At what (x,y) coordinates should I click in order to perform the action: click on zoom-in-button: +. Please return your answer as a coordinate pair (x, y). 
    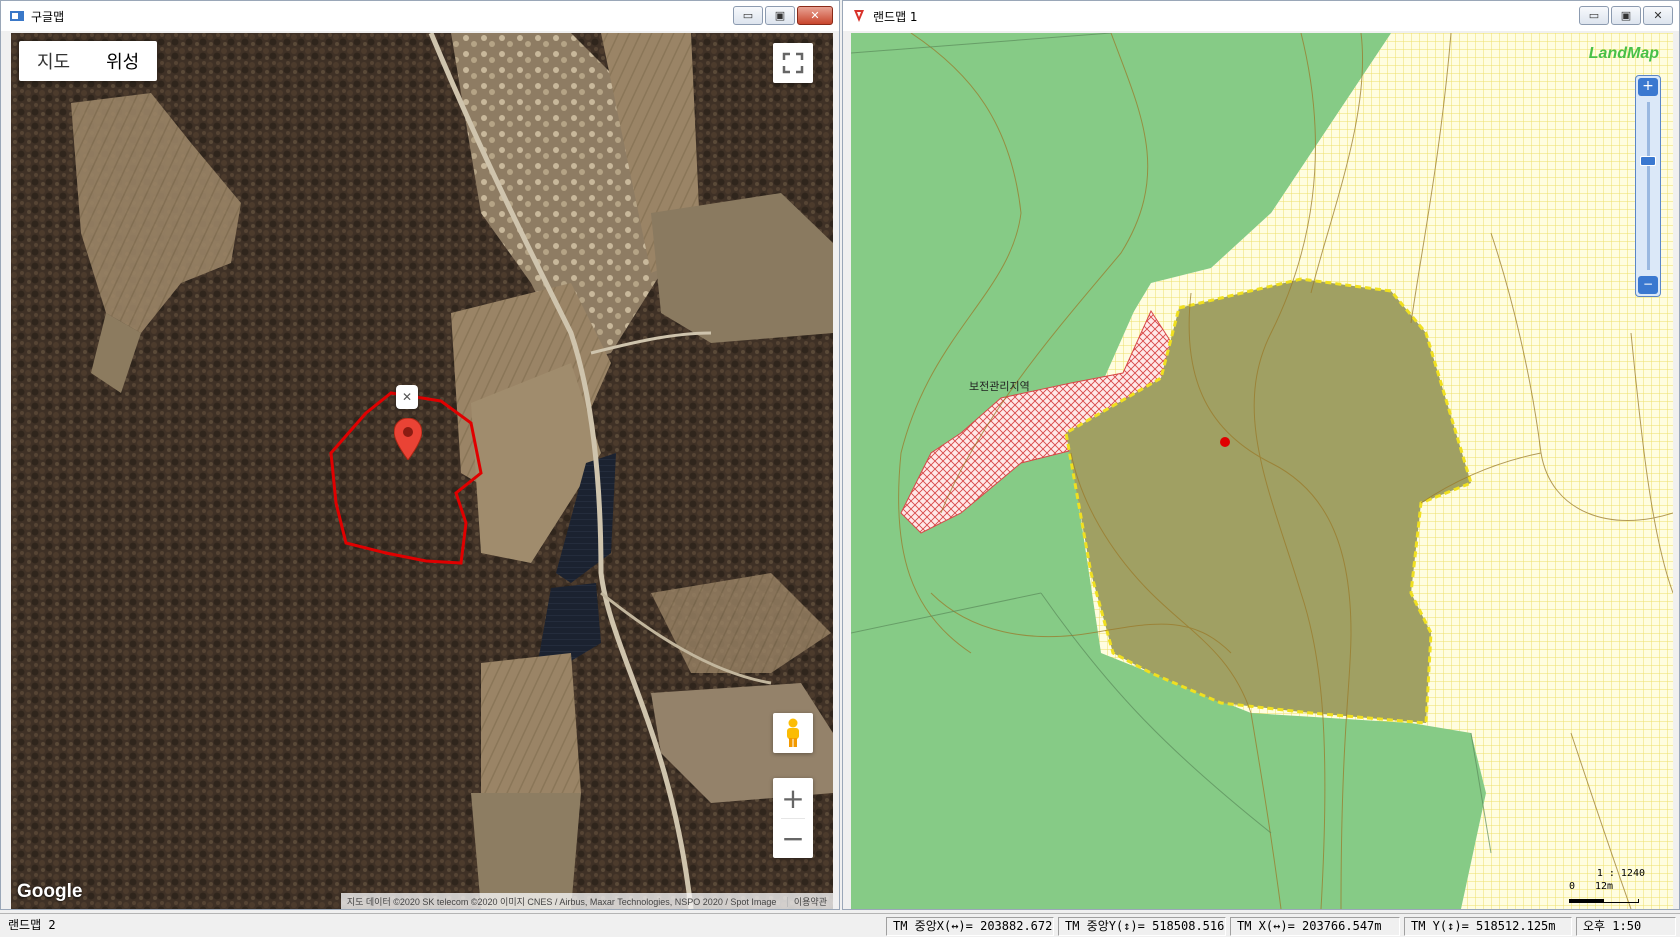
    Looking at the image, I should click on (793, 798).